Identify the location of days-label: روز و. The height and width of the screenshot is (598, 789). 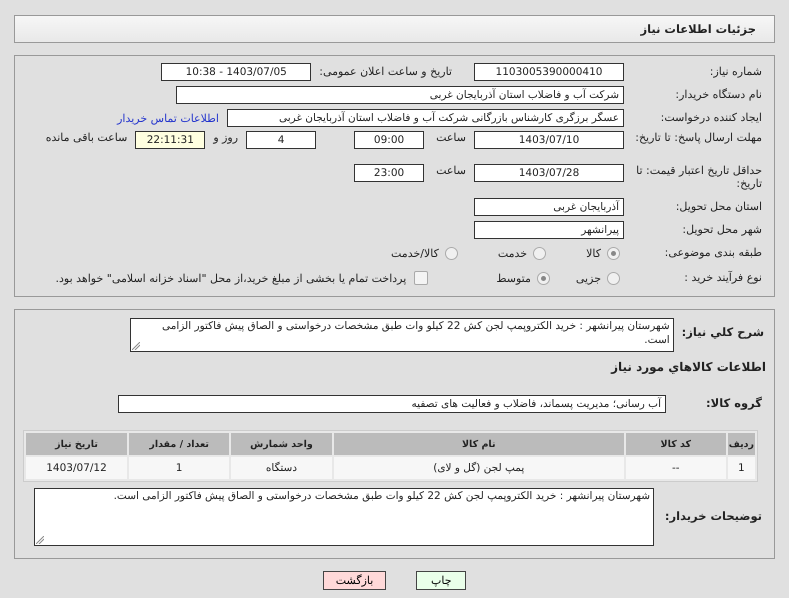
(225, 137).